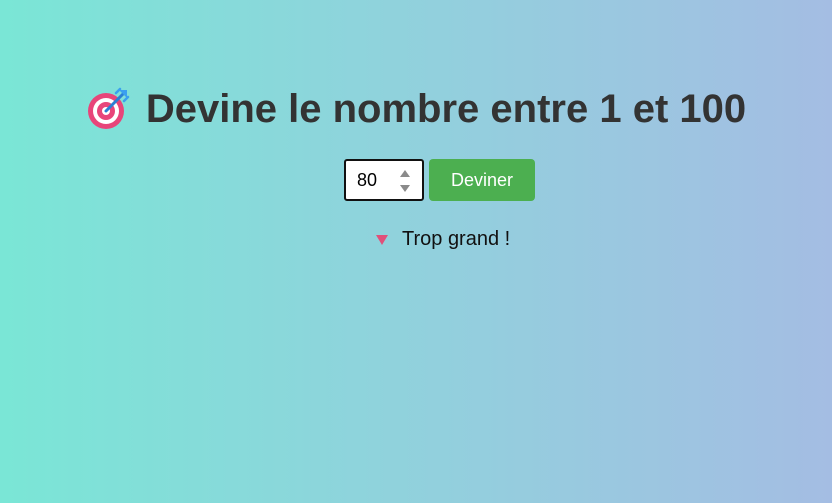  What do you see at coordinates (456, 239) in the screenshot?
I see `feedback-text: Trop grand !` at bounding box center [456, 239].